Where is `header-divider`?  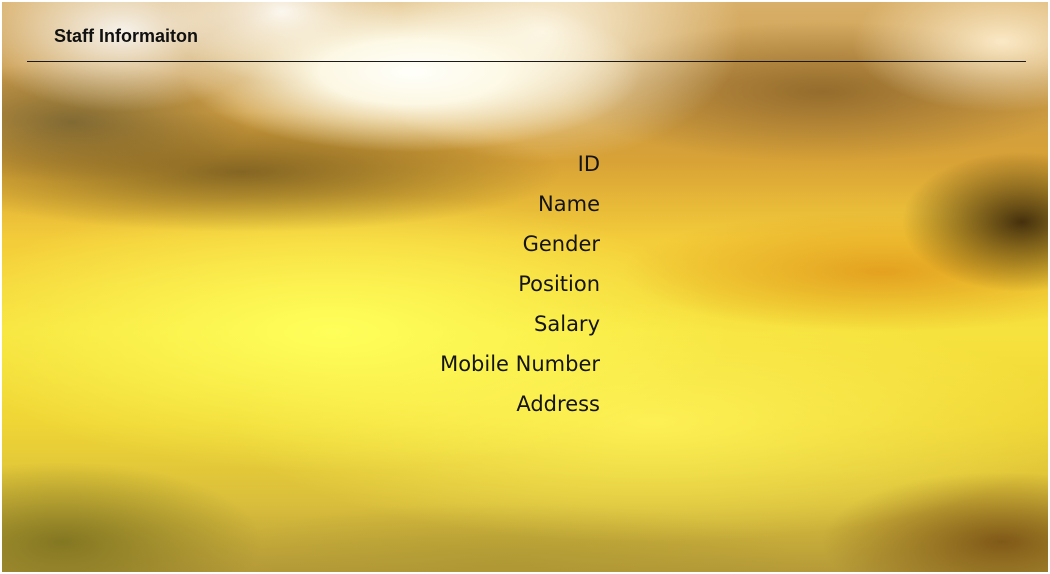 header-divider is located at coordinates (526, 61).